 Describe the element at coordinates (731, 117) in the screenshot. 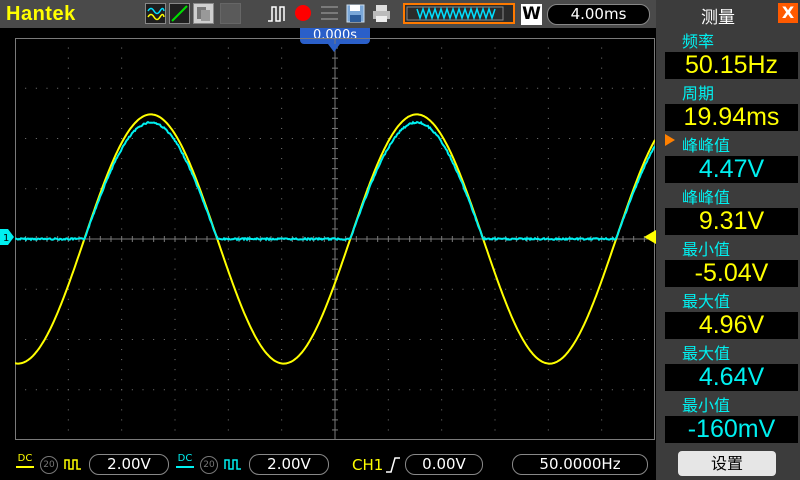

I see `measurement-value: 19.94ms` at that location.